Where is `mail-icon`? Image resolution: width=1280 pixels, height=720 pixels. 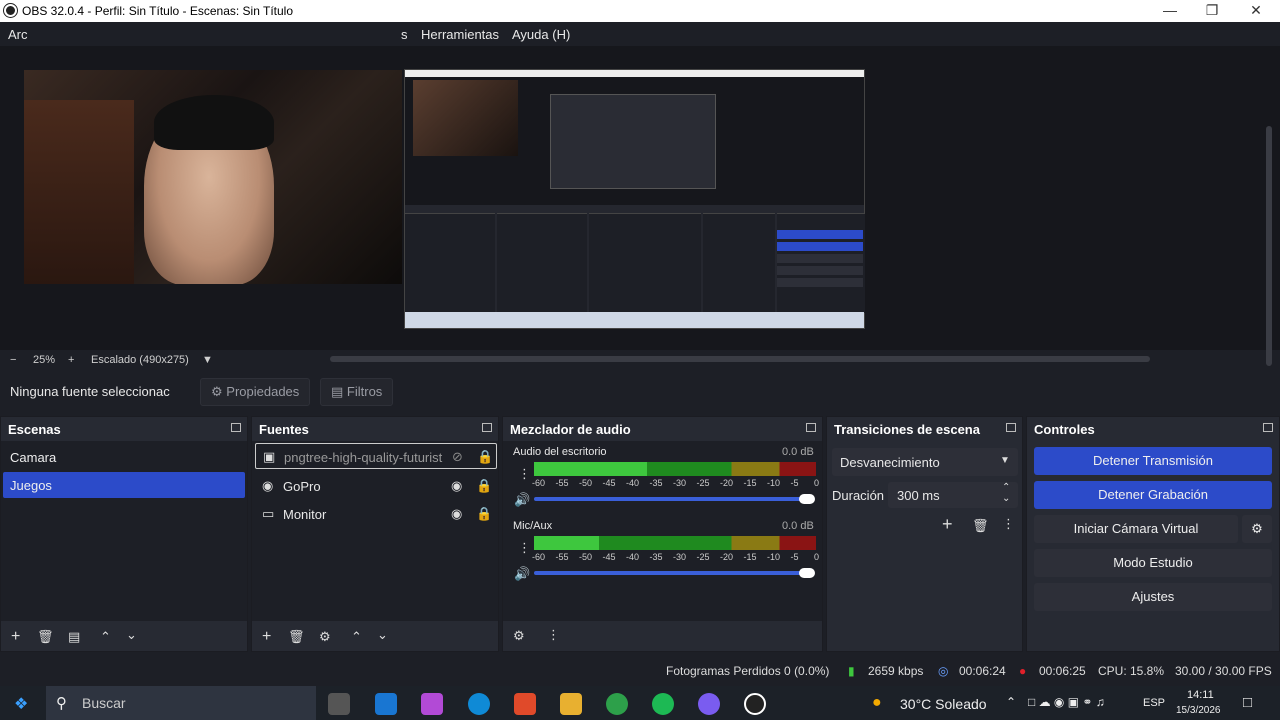 mail-icon is located at coordinates (386, 704).